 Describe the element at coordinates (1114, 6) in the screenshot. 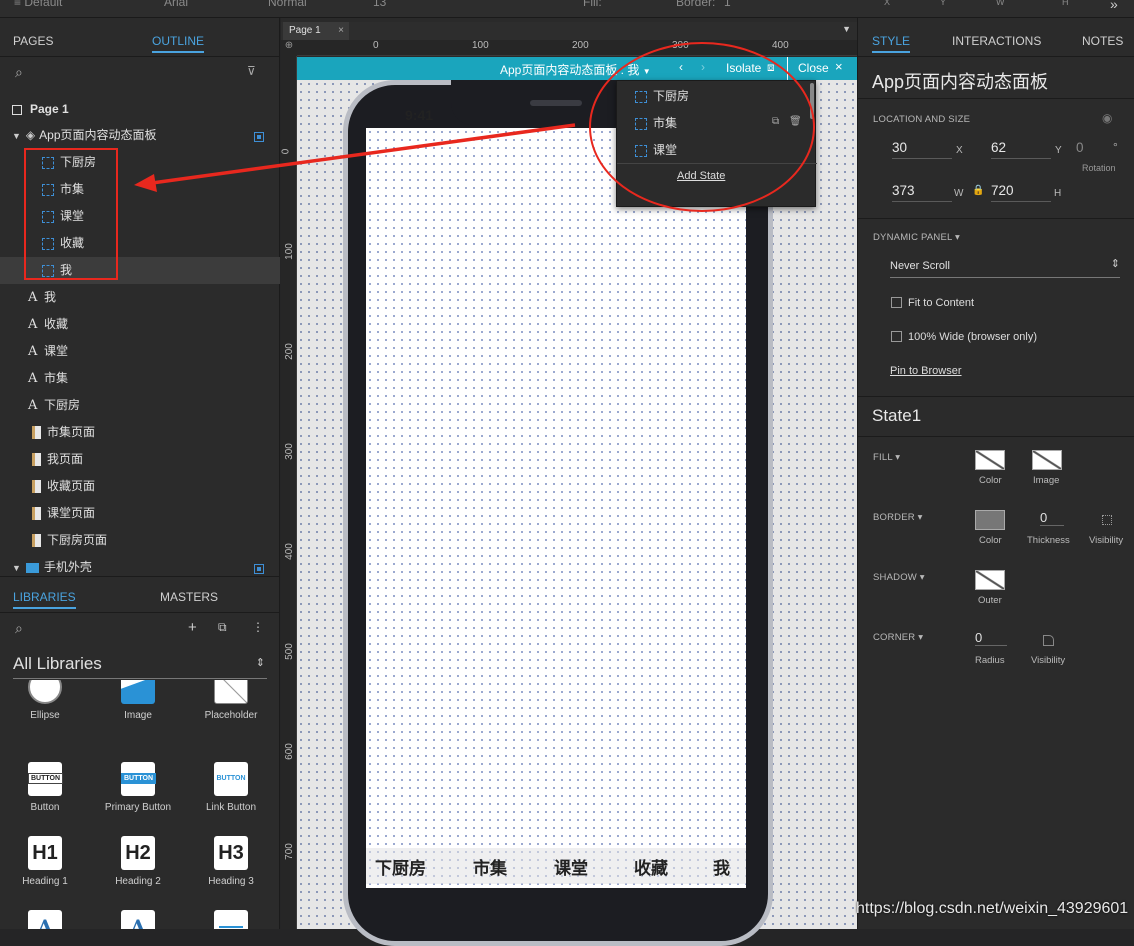

I see `expand-icon: »` at that location.